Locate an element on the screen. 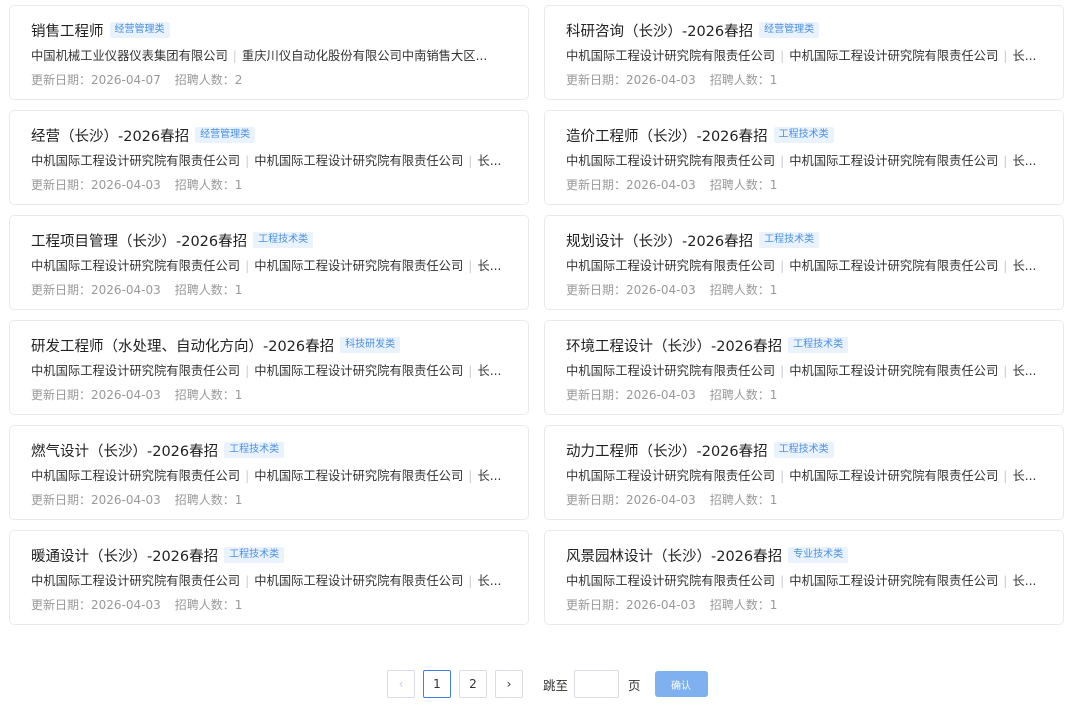 The height and width of the screenshot is (707, 1080). job-category-tag: 专业技术类 is located at coordinates (818, 555).